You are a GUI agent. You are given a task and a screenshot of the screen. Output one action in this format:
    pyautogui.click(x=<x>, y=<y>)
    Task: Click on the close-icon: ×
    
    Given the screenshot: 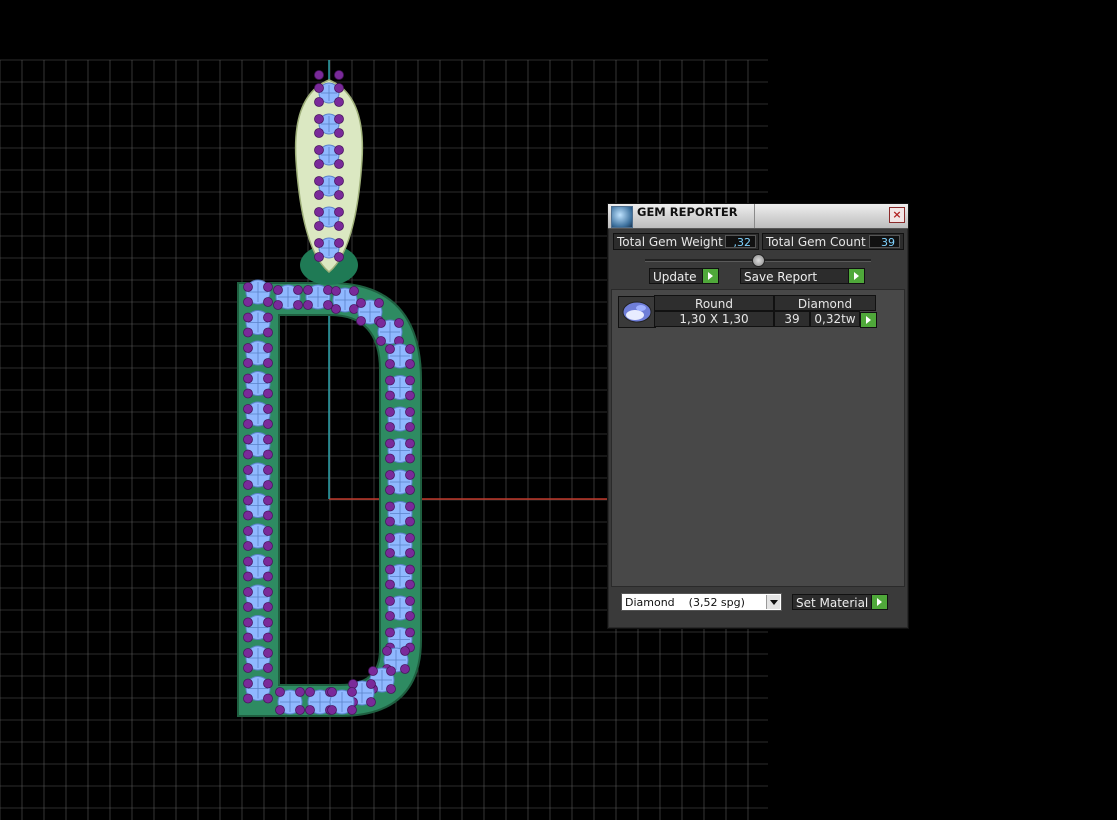 What is the action you would take?
    pyautogui.click(x=897, y=215)
    